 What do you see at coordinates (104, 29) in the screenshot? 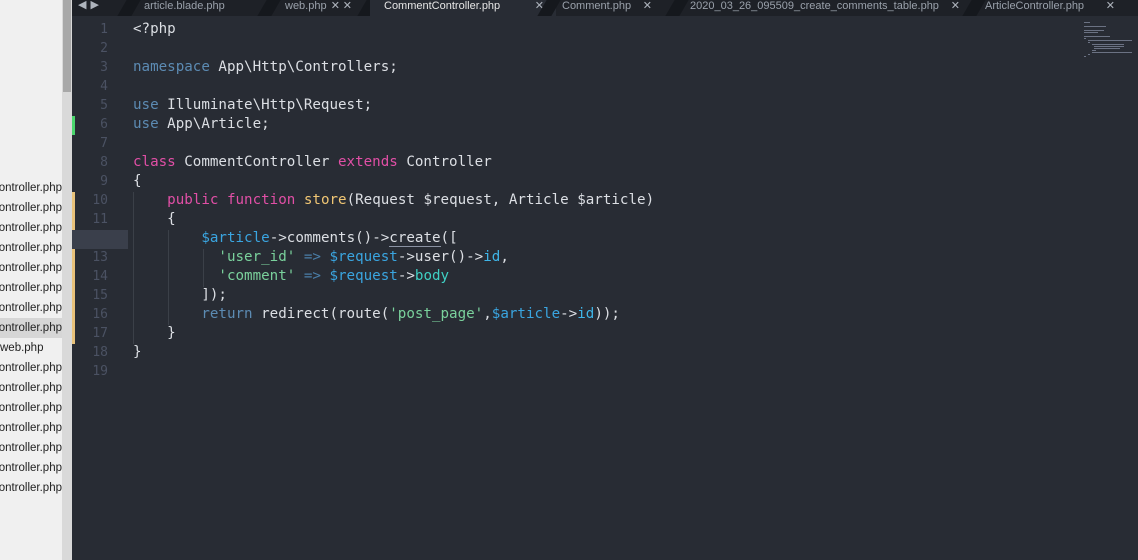
I see `line-number: 1` at bounding box center [104, 29].